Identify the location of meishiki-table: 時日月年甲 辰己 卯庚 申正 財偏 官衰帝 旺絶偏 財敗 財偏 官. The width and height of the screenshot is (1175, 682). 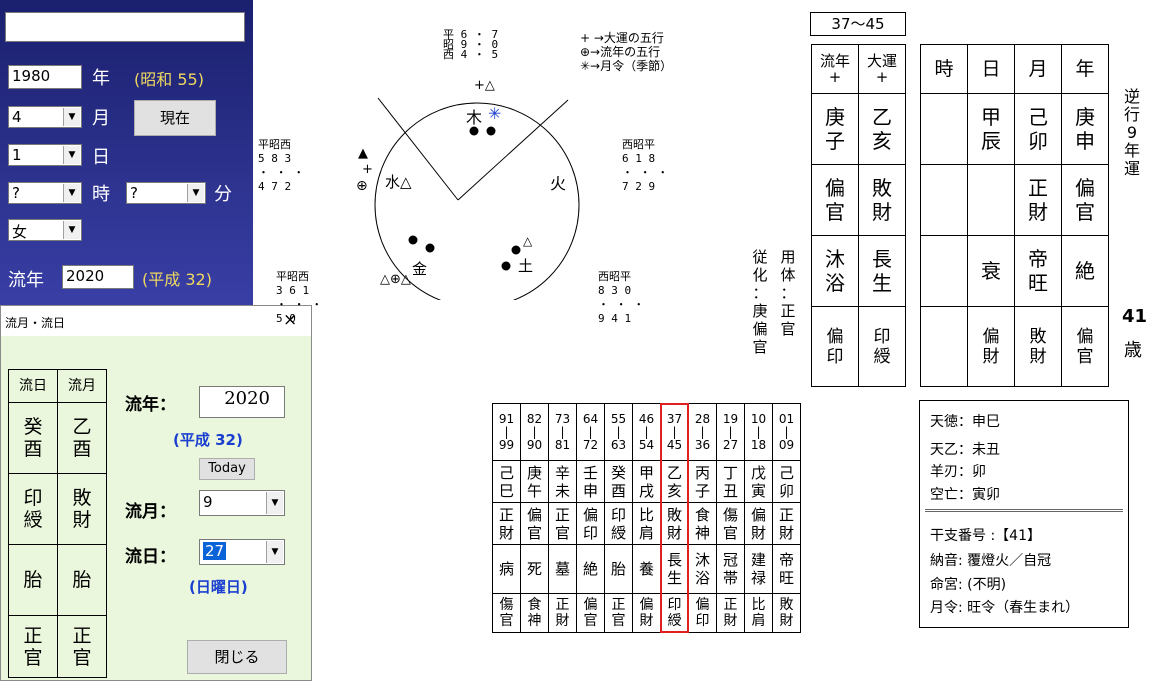
(1014, 215).